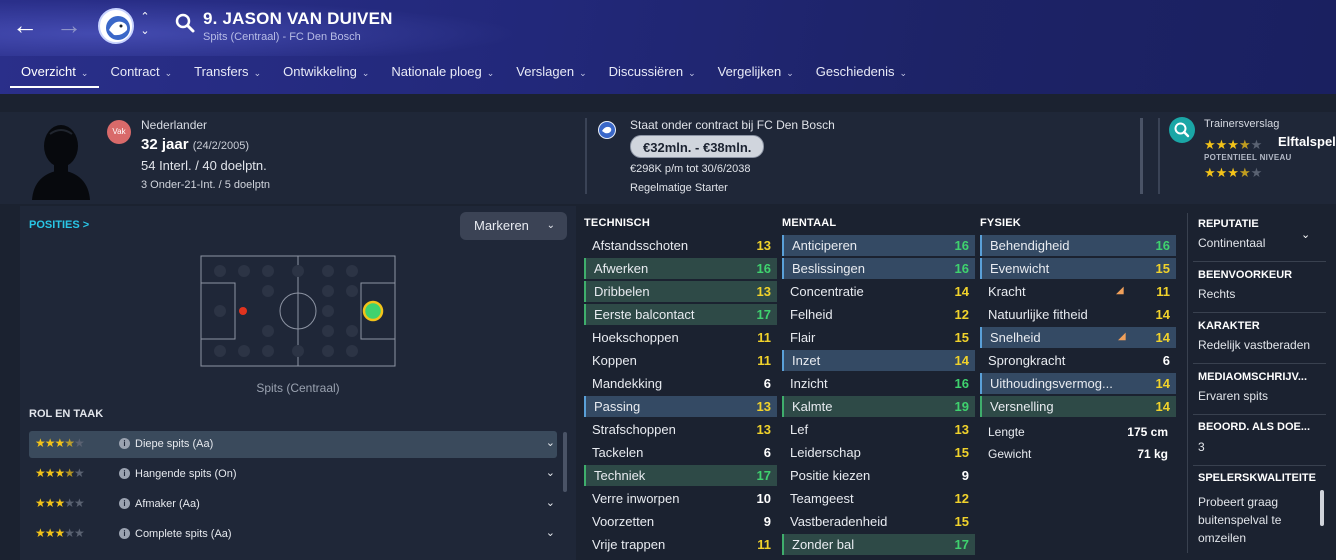 The height and width of the screenshot is (560, 1336). What do you see at coordinates (1000, 223) in the screenshot?
I see `physical-heading: FYSIEK` at bounding box center [1000, 223].